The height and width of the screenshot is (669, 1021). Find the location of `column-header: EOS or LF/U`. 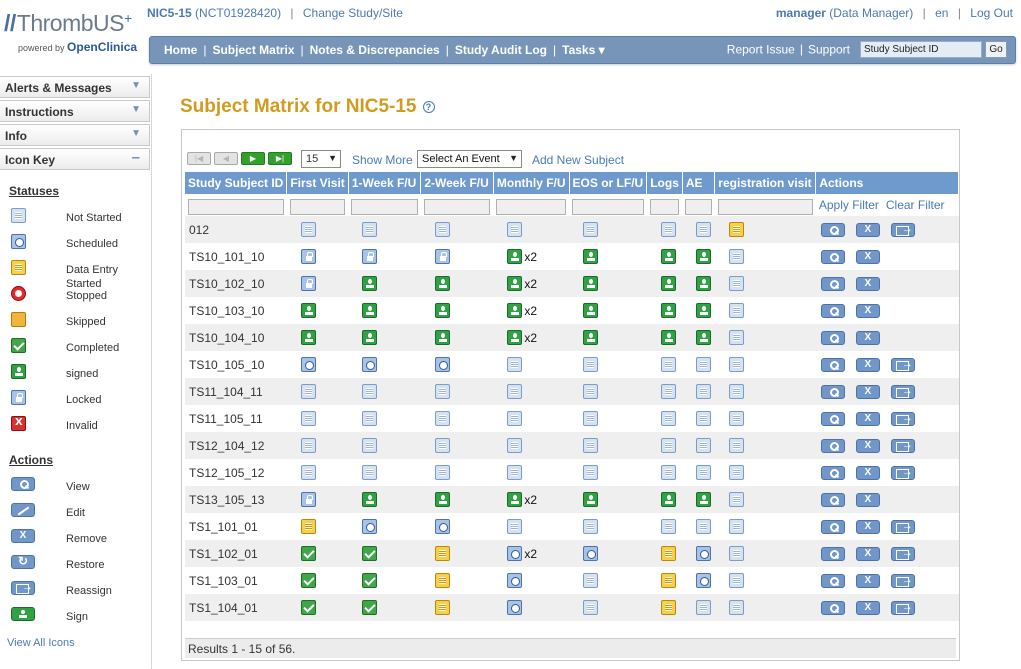

column-header: EOS or LF/U is located at coordinates (608, 183).